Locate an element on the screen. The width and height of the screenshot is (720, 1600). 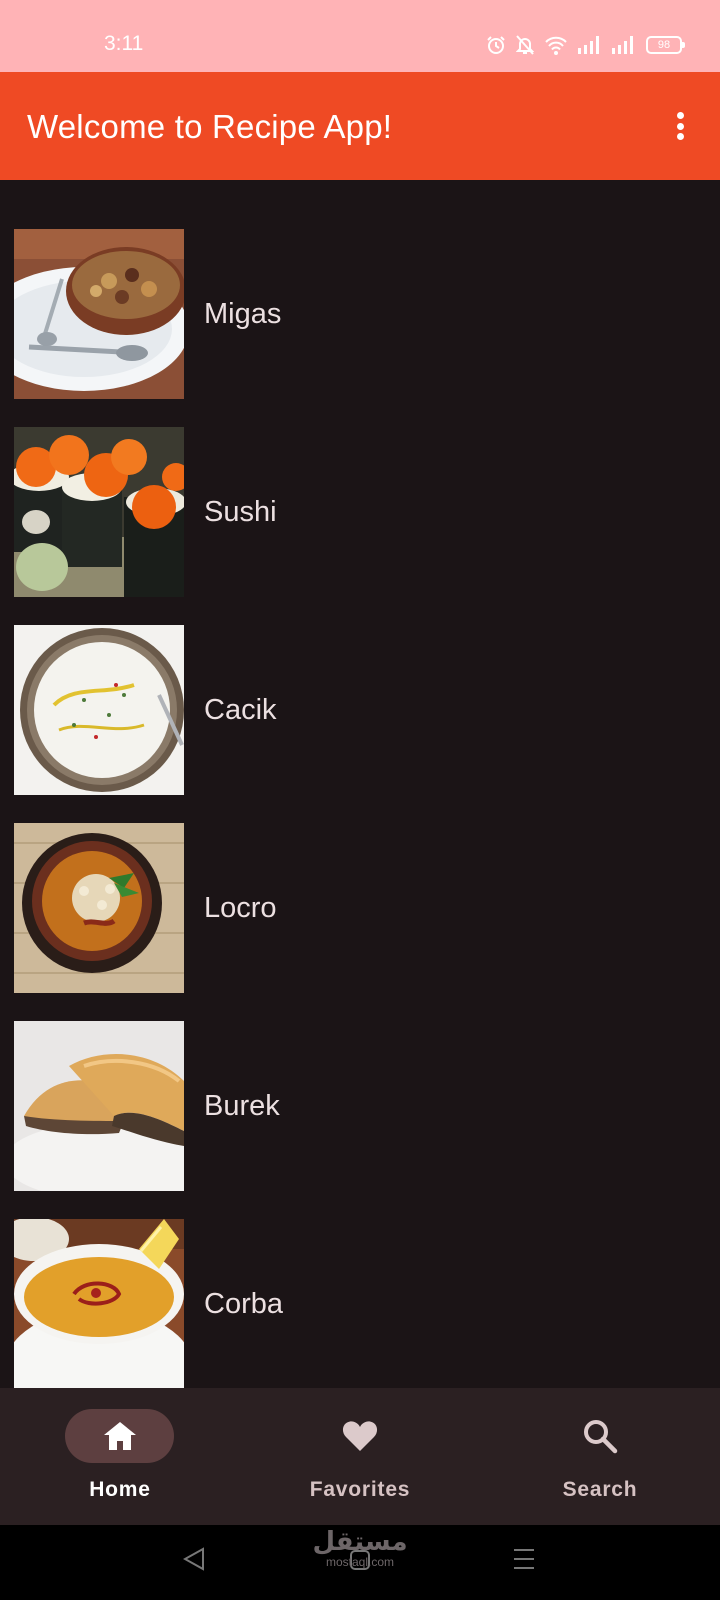
nav-label-home: Home is located at coordinates (120, 1489).